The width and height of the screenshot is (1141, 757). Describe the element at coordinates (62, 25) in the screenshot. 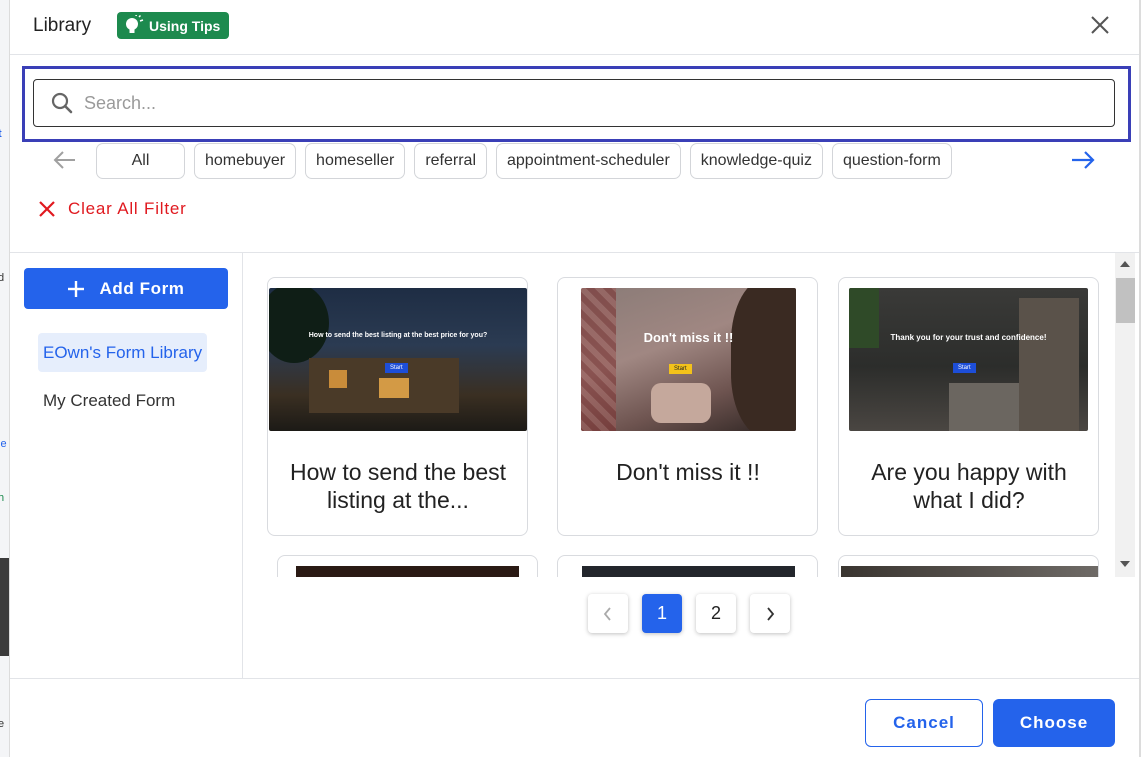

I see `modal-title: Library` at that location.